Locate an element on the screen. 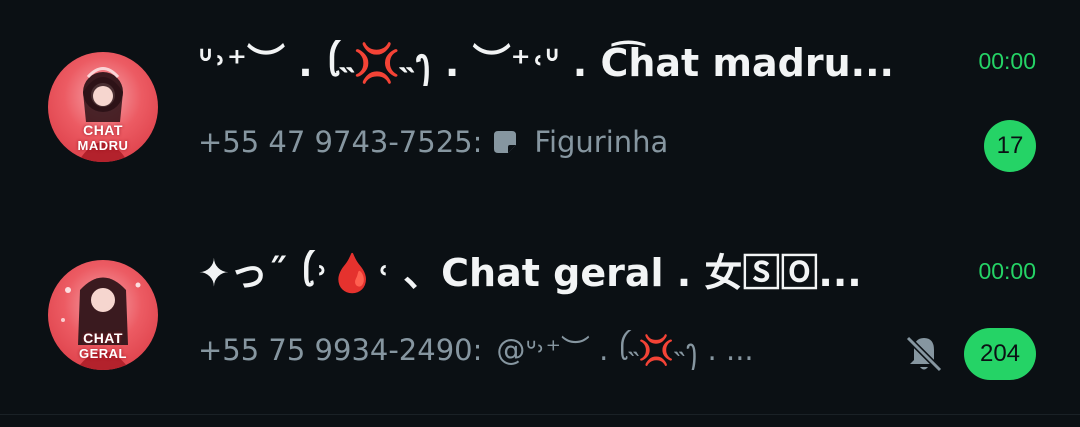  preview-sender: +55 47 9743-7525: is located at coordinates (340, 142).